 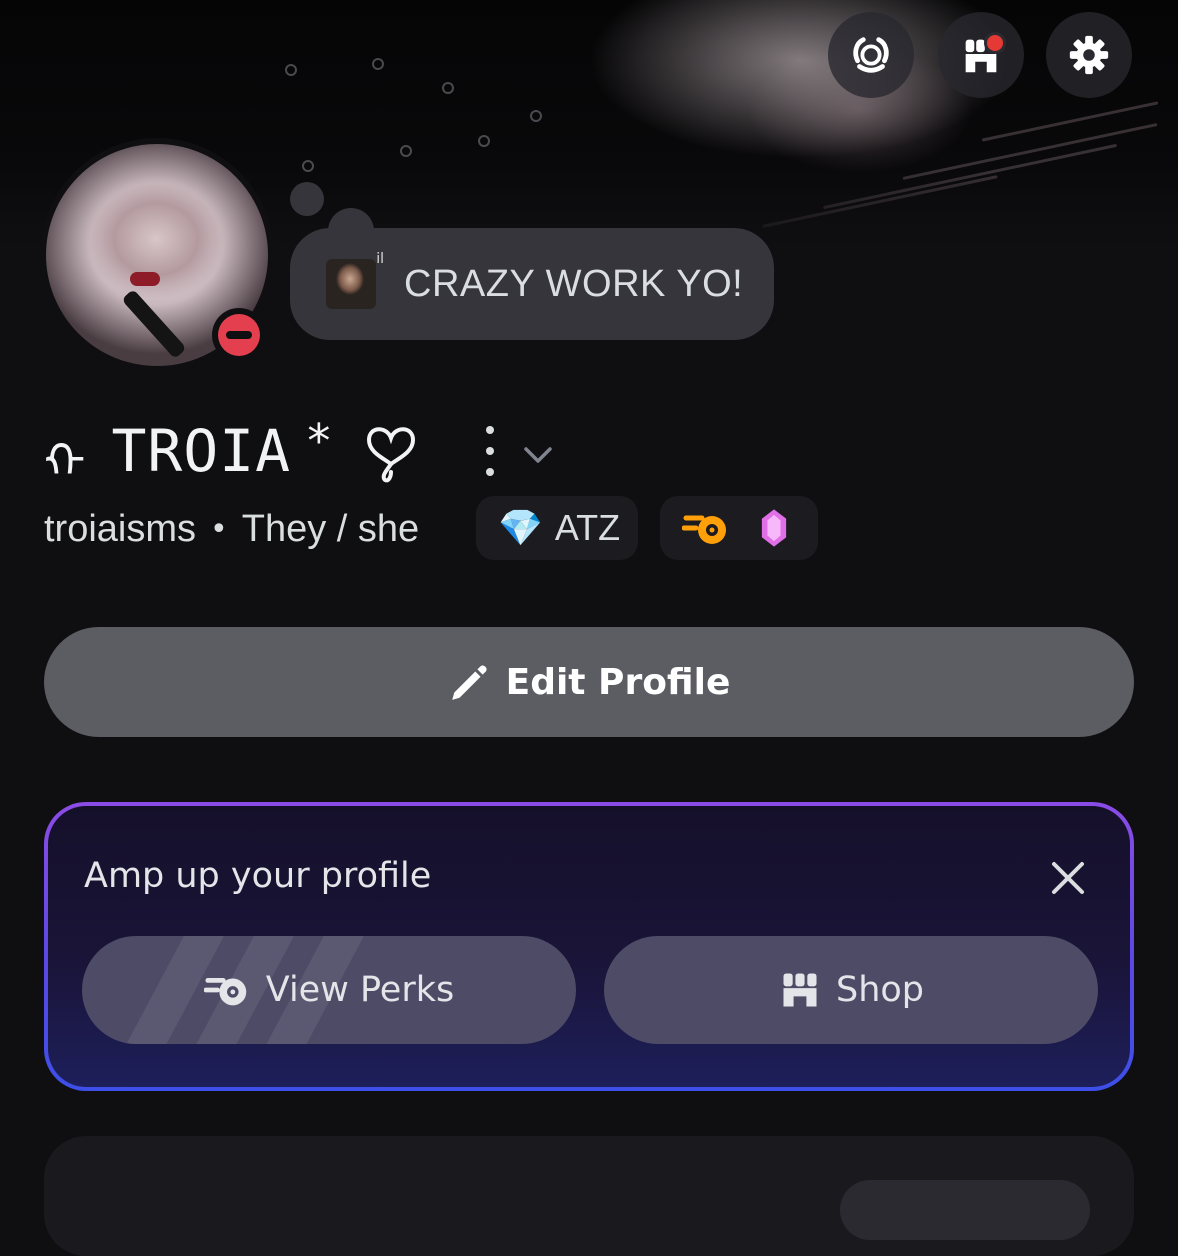 I want to click on laurel-badge-icon, so click(x=871, y=55).